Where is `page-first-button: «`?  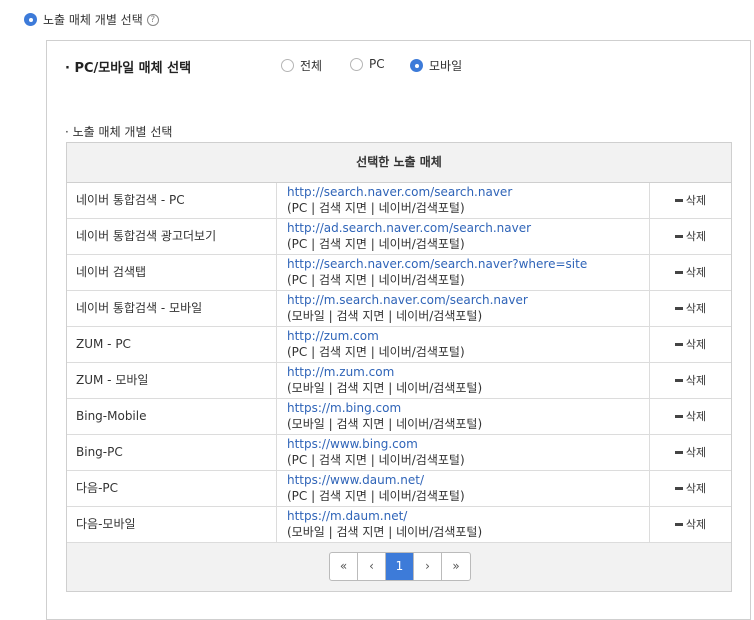 page-first-button: « is located at coordinates (344, 566).